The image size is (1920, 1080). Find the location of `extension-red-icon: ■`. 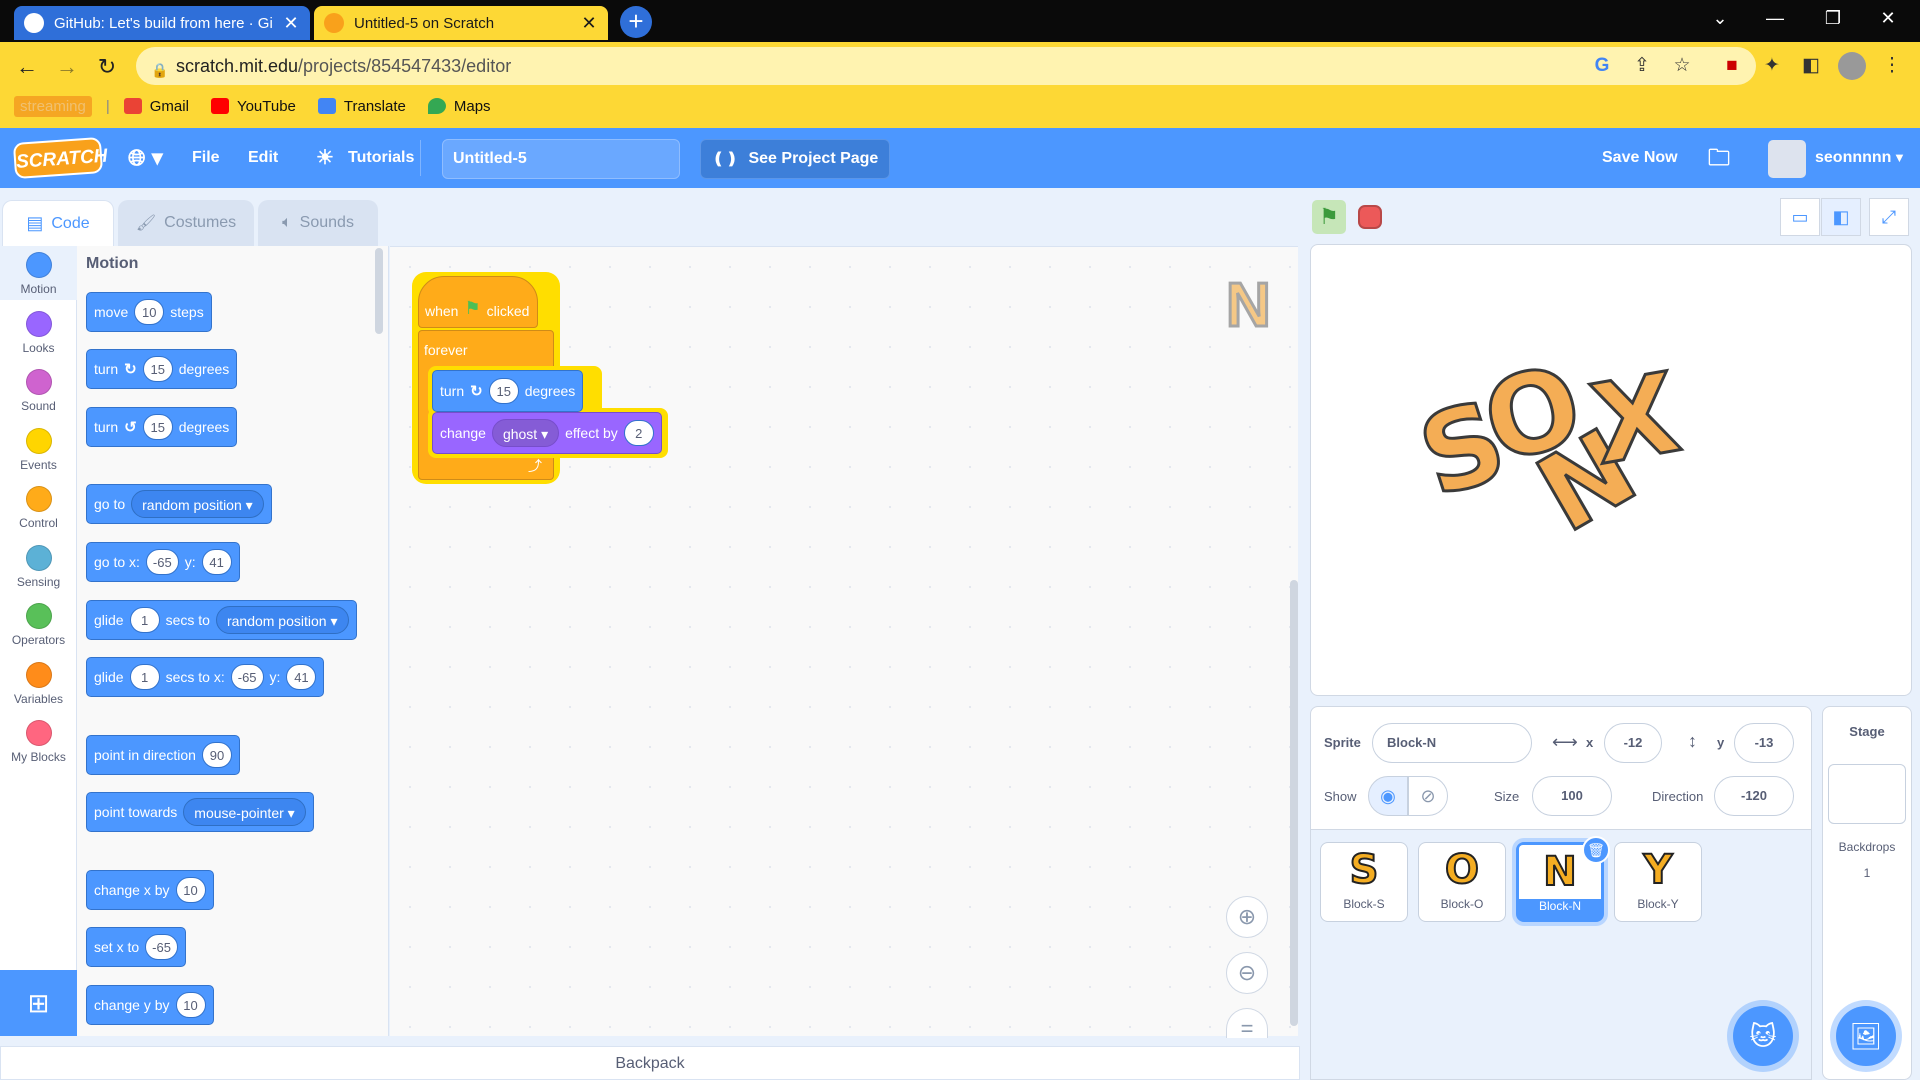

extension-red-icon: ■ is located at coordinates (1732, 66).